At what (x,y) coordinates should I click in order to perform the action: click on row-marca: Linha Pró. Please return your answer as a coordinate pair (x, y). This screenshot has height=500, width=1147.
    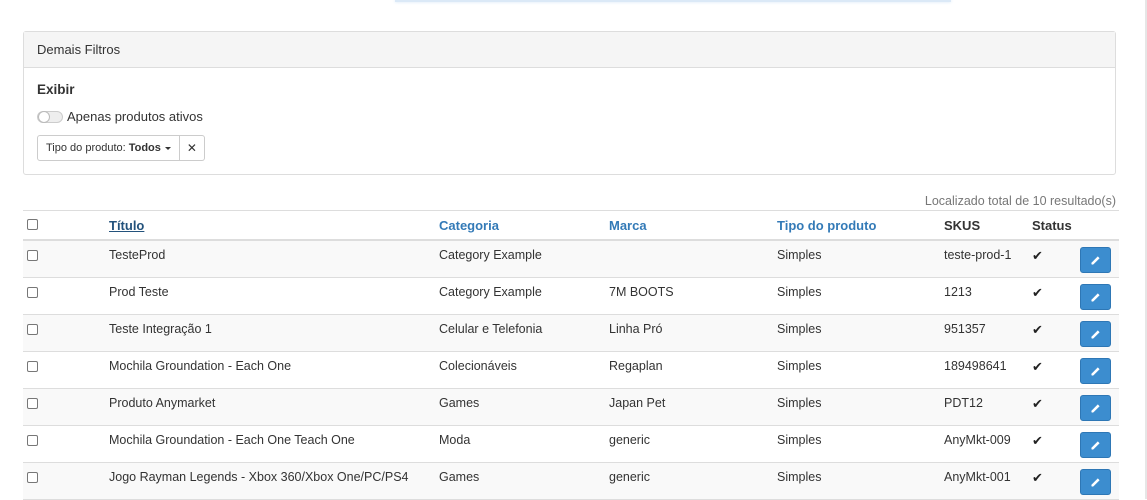
    Looking at the image, I should click on (636, 329).